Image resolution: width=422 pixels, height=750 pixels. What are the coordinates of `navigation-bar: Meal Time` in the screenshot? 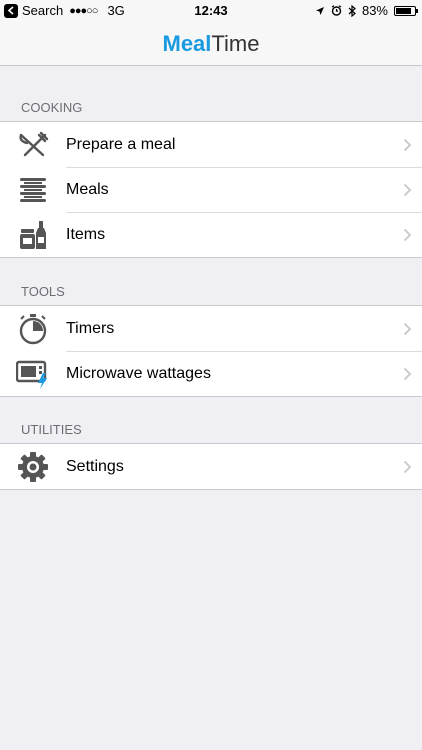 It's located at (211, 44).